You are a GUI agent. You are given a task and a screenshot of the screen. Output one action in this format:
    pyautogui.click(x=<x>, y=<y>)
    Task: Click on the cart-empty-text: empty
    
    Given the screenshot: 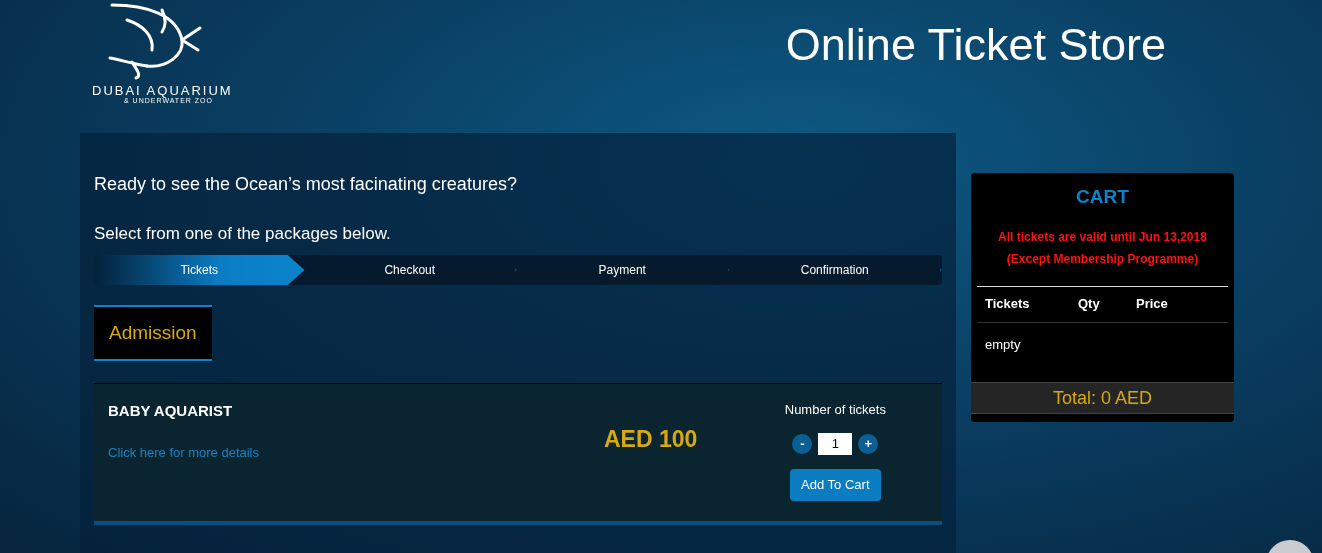 What is the action you would take?
    pyautogui.click(x=1003, y=344)
    